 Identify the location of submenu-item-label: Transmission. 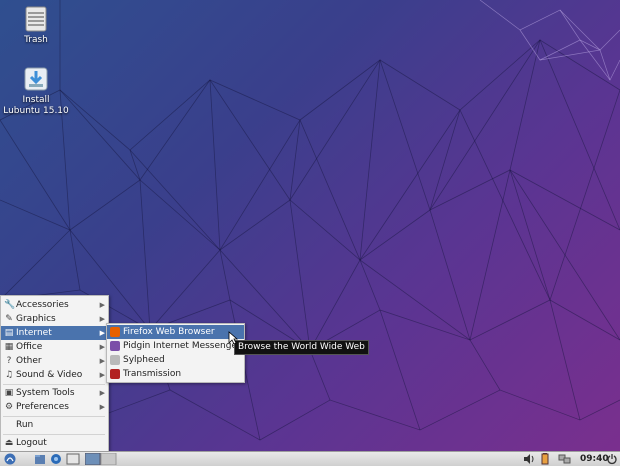
(152, 374).